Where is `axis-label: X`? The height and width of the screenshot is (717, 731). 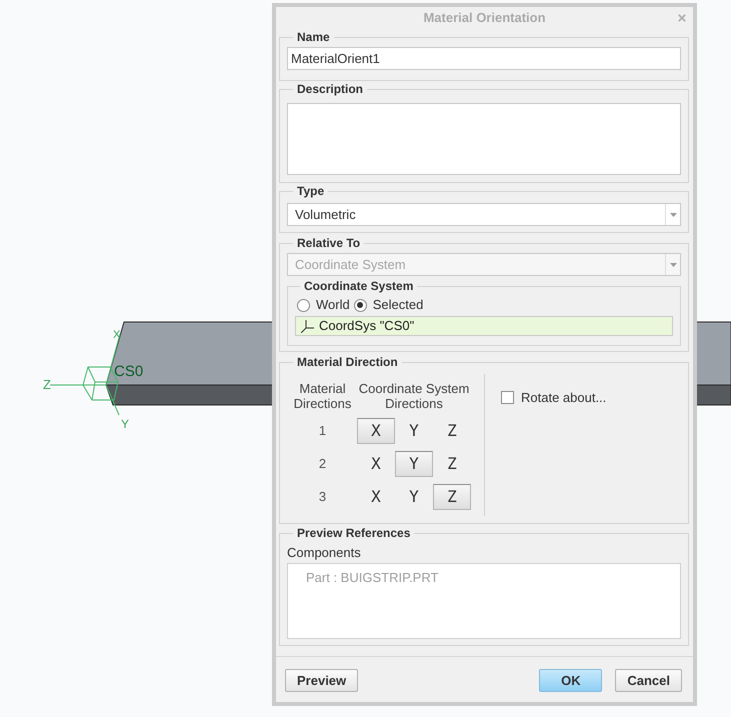 axis-label: X is located at coordinates (116, 335).